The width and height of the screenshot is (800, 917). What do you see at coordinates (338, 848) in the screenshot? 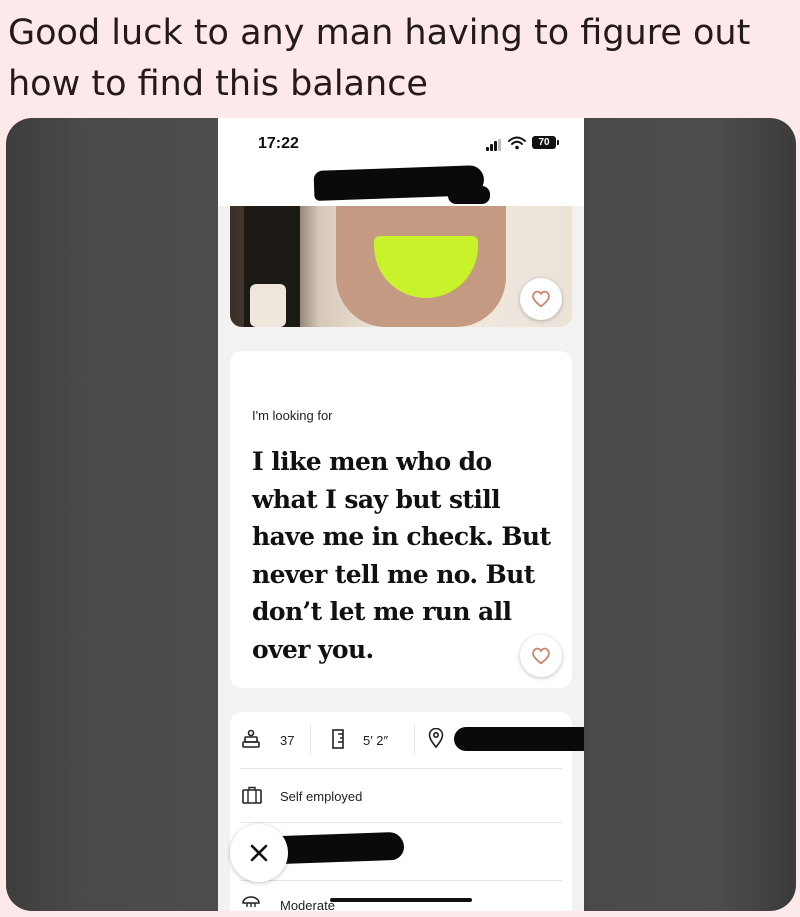
I see `redacted-detail` at bounding box center [338, 848].